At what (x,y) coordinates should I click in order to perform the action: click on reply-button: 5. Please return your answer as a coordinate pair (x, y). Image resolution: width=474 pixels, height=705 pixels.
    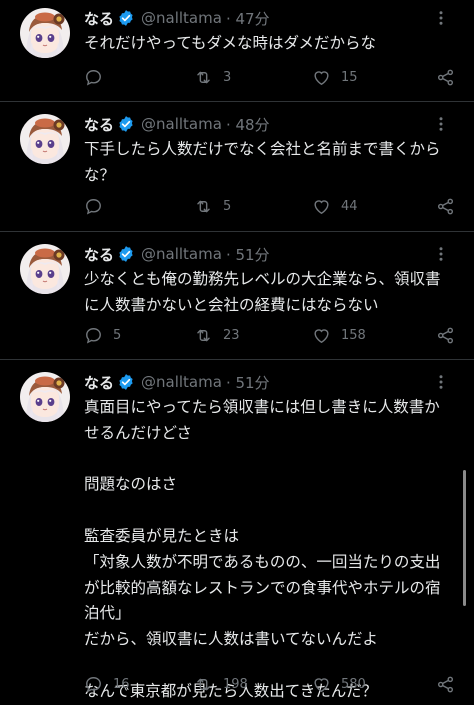
    Looking at the image, I should click on (102, 335).